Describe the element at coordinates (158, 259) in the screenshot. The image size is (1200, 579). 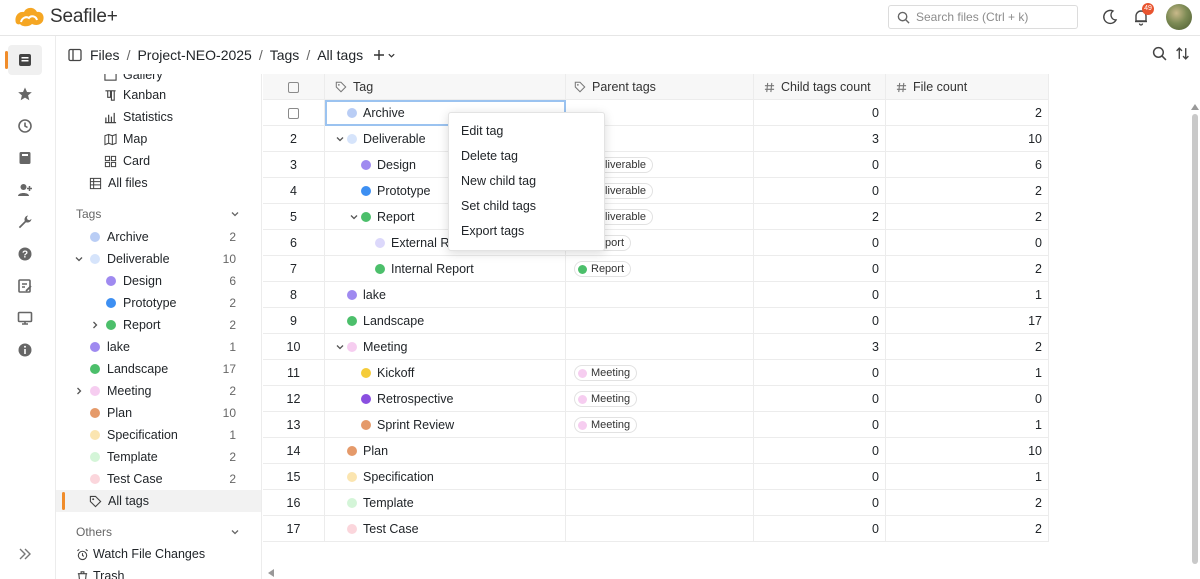
I see `sidebar-tag-deliverable: Deliverable 10` at that location.